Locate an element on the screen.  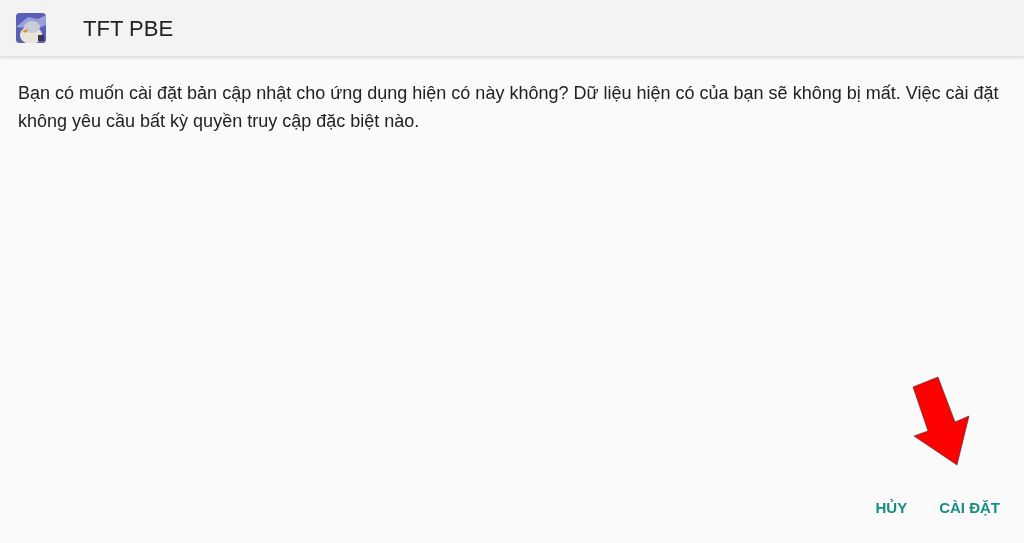
app-title: TFT PBE is located at coordinates (128, 28).